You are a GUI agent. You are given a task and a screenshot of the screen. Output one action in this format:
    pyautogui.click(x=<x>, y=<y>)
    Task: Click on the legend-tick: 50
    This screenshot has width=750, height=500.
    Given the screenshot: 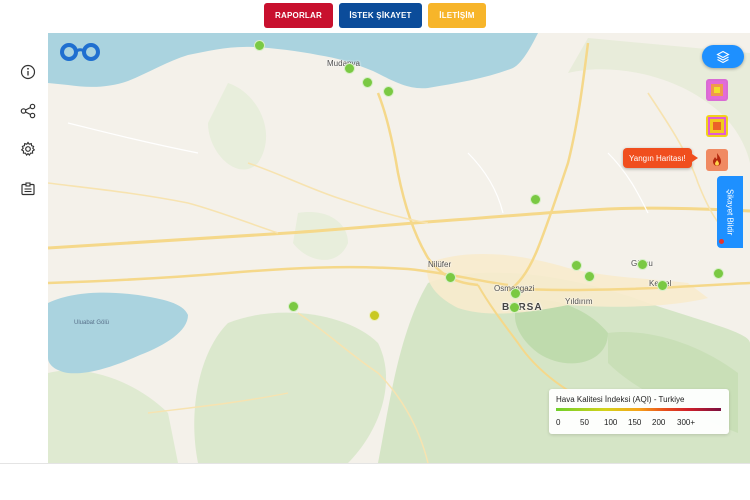 What is the action you would take?
    pyautogui.click(x=584, y=422)
    